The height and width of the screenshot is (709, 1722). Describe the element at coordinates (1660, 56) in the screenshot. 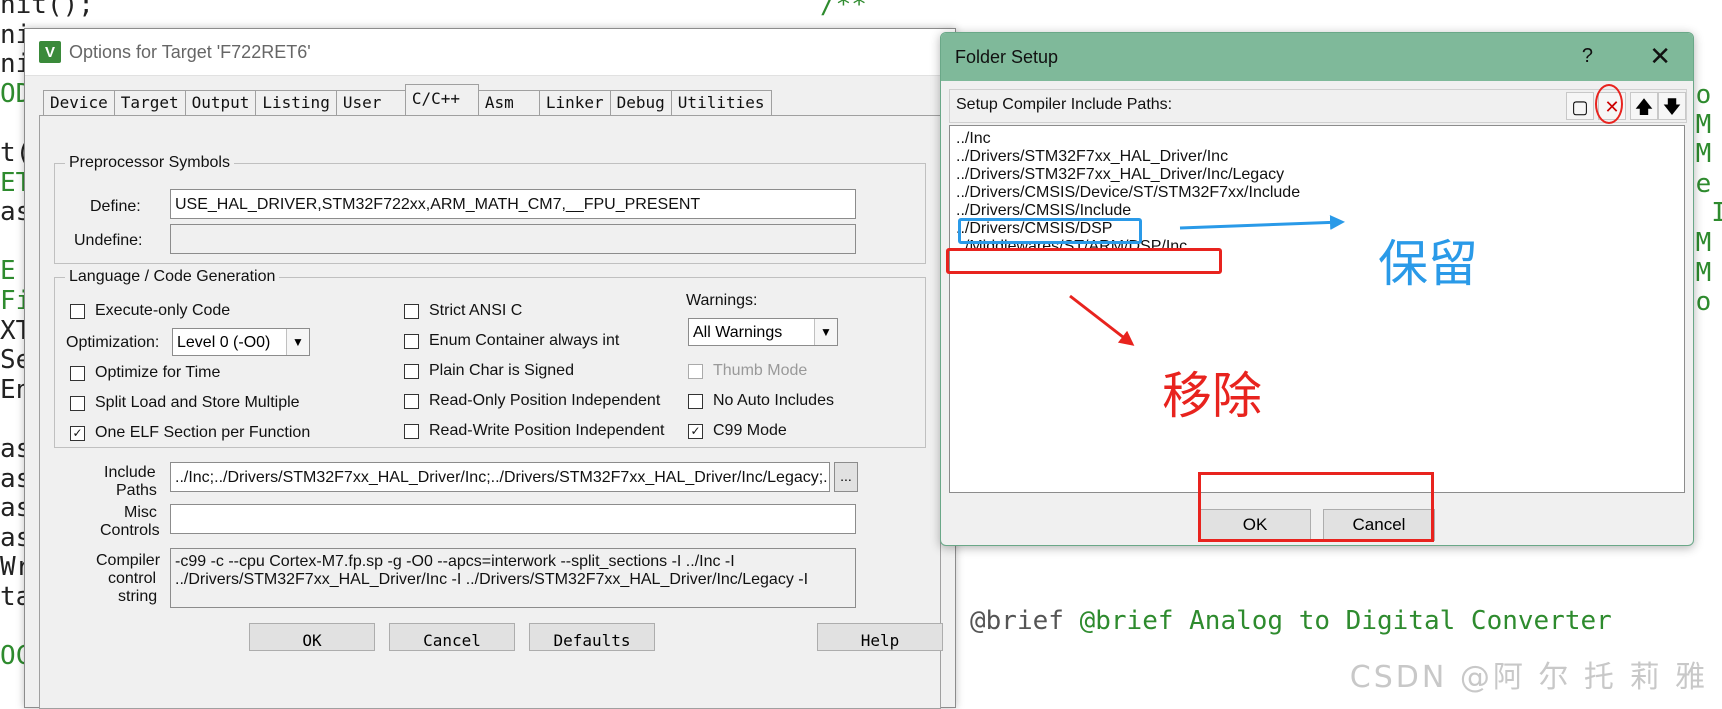

I see `close-icon: ✕` at that location.